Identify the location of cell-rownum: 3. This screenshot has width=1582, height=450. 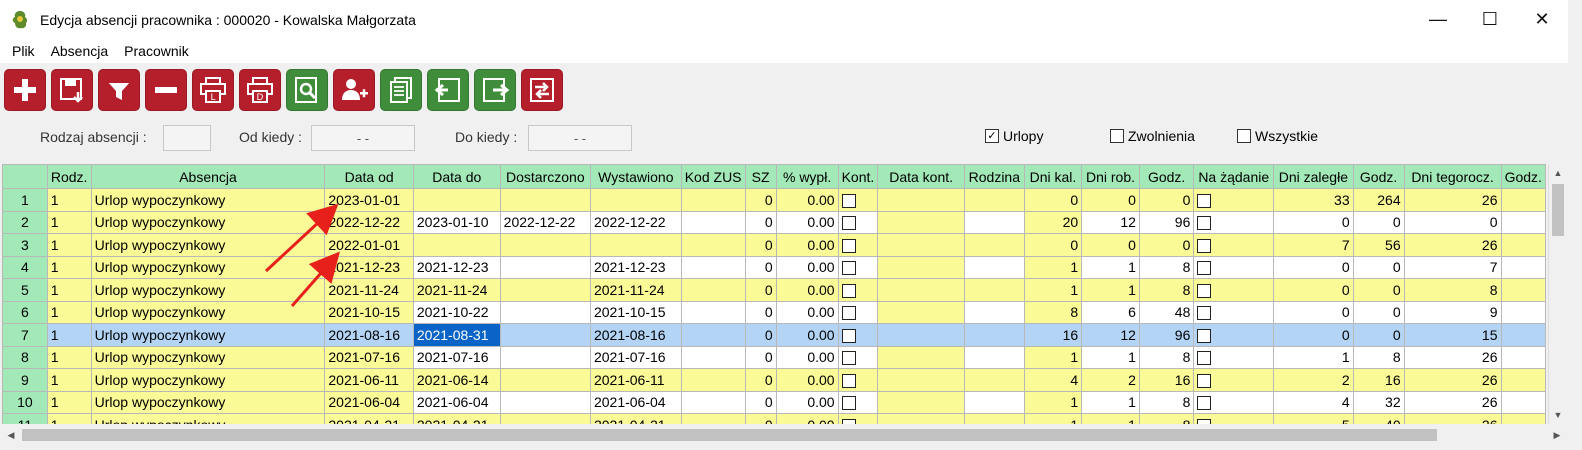
(25, 245).